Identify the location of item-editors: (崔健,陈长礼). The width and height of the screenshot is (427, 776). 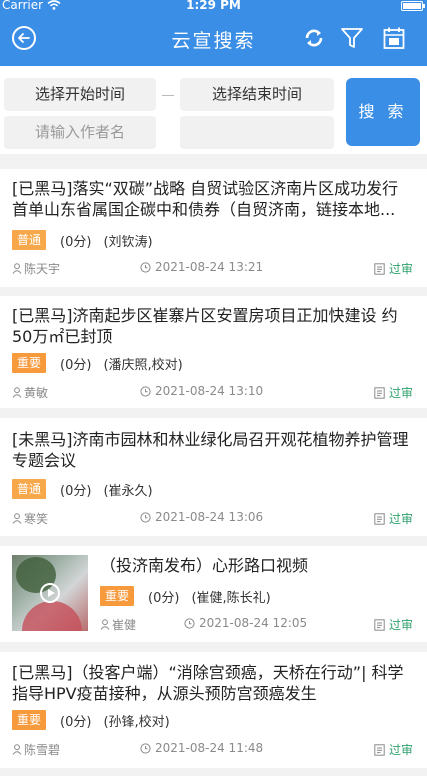
(231, 598).